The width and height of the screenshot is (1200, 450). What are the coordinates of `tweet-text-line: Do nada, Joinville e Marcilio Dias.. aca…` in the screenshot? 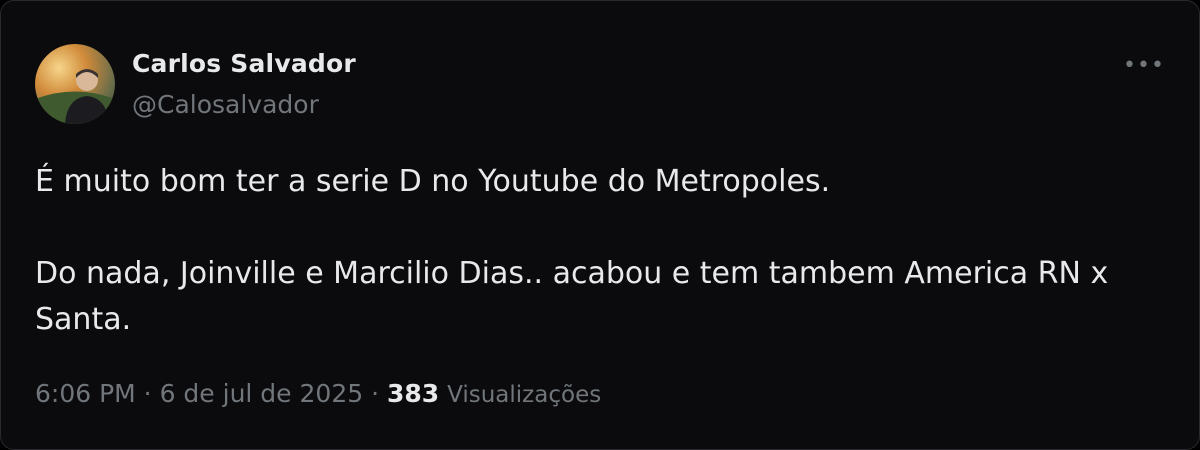 It's located at (572, 273).